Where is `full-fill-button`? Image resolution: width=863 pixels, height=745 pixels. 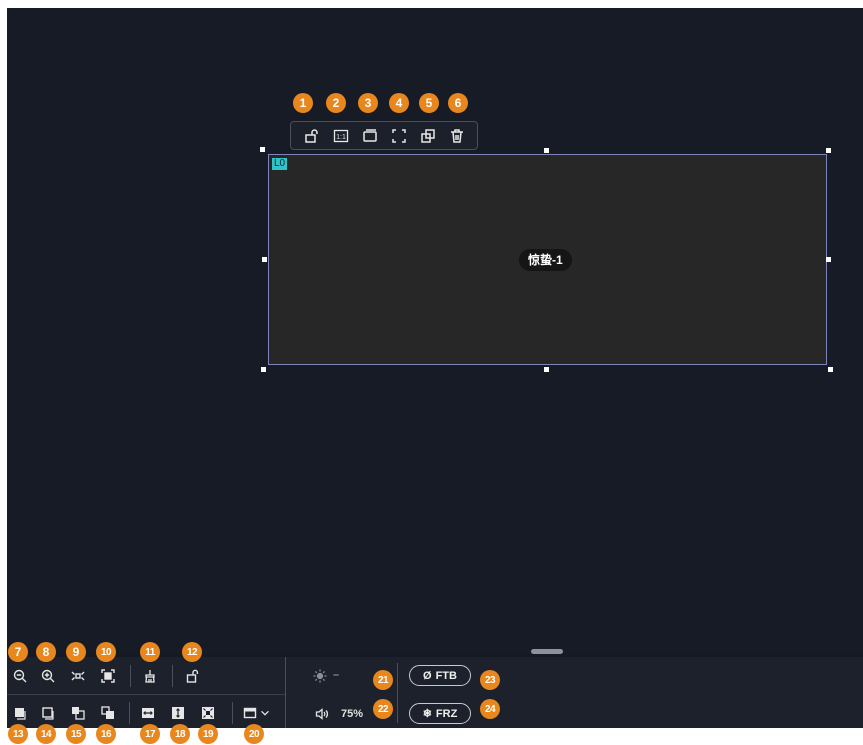
full-fill-button is located at coordinates (208, 713).